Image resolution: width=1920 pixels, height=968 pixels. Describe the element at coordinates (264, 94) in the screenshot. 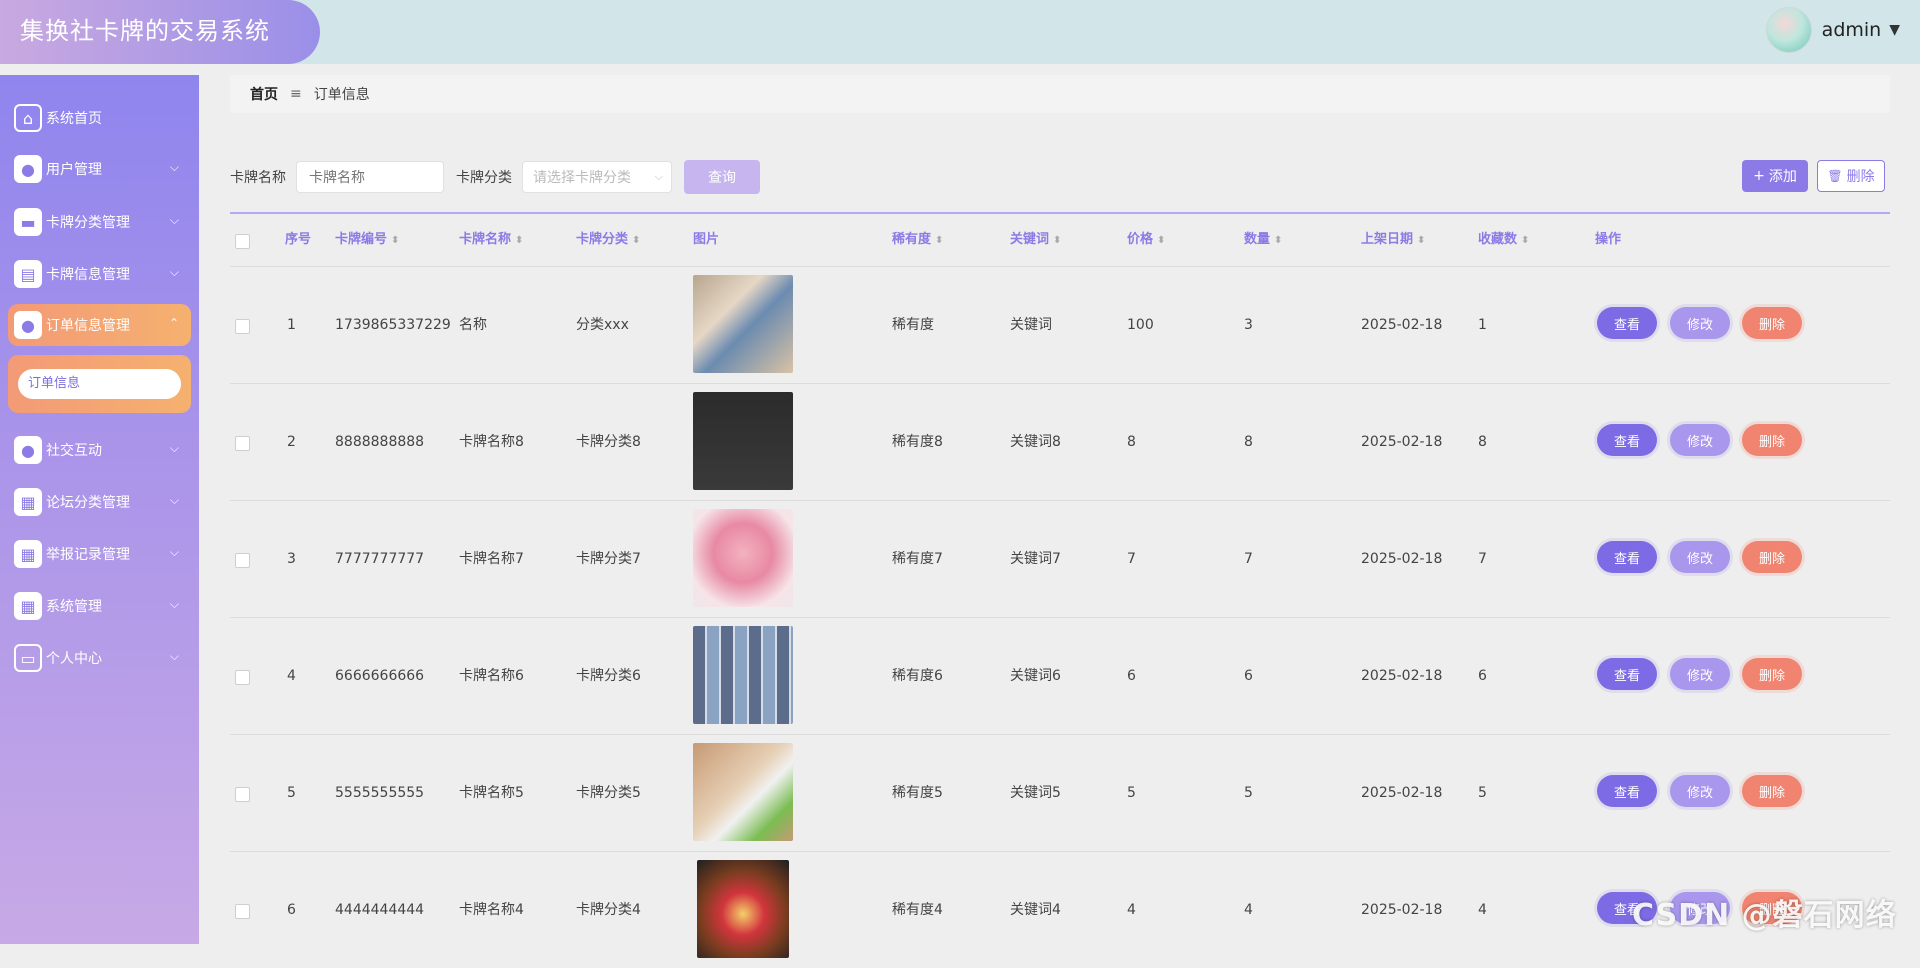

I see `breadcrumb-home: 首页` at that location.